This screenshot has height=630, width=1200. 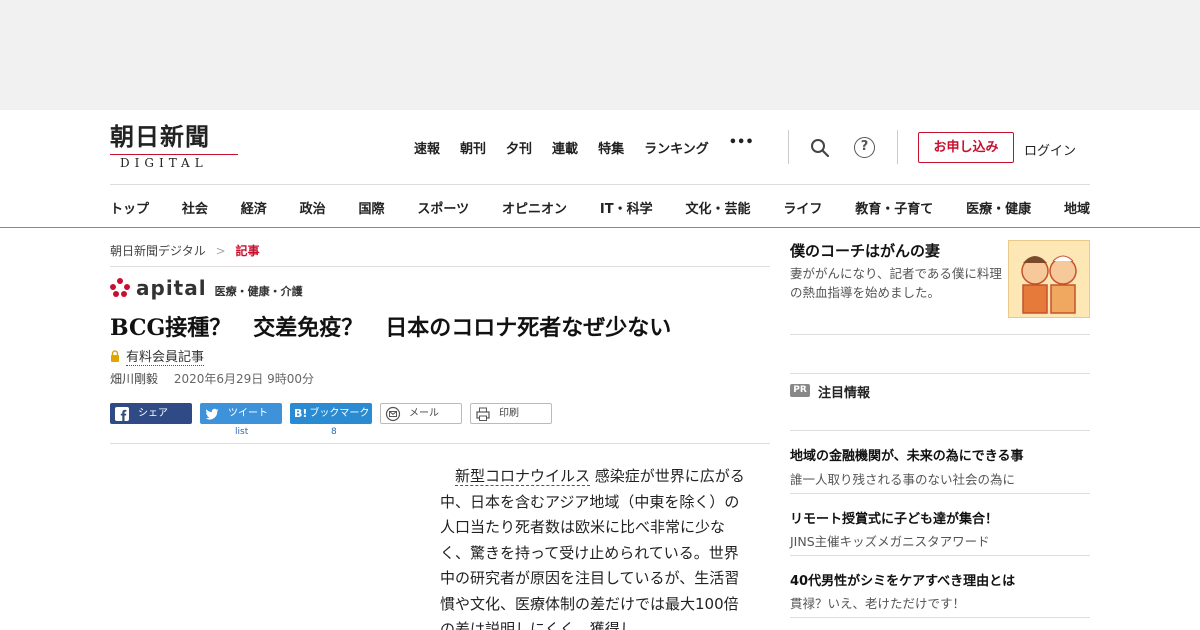 I want to click on logo-rule, so click(x=174, y=154).